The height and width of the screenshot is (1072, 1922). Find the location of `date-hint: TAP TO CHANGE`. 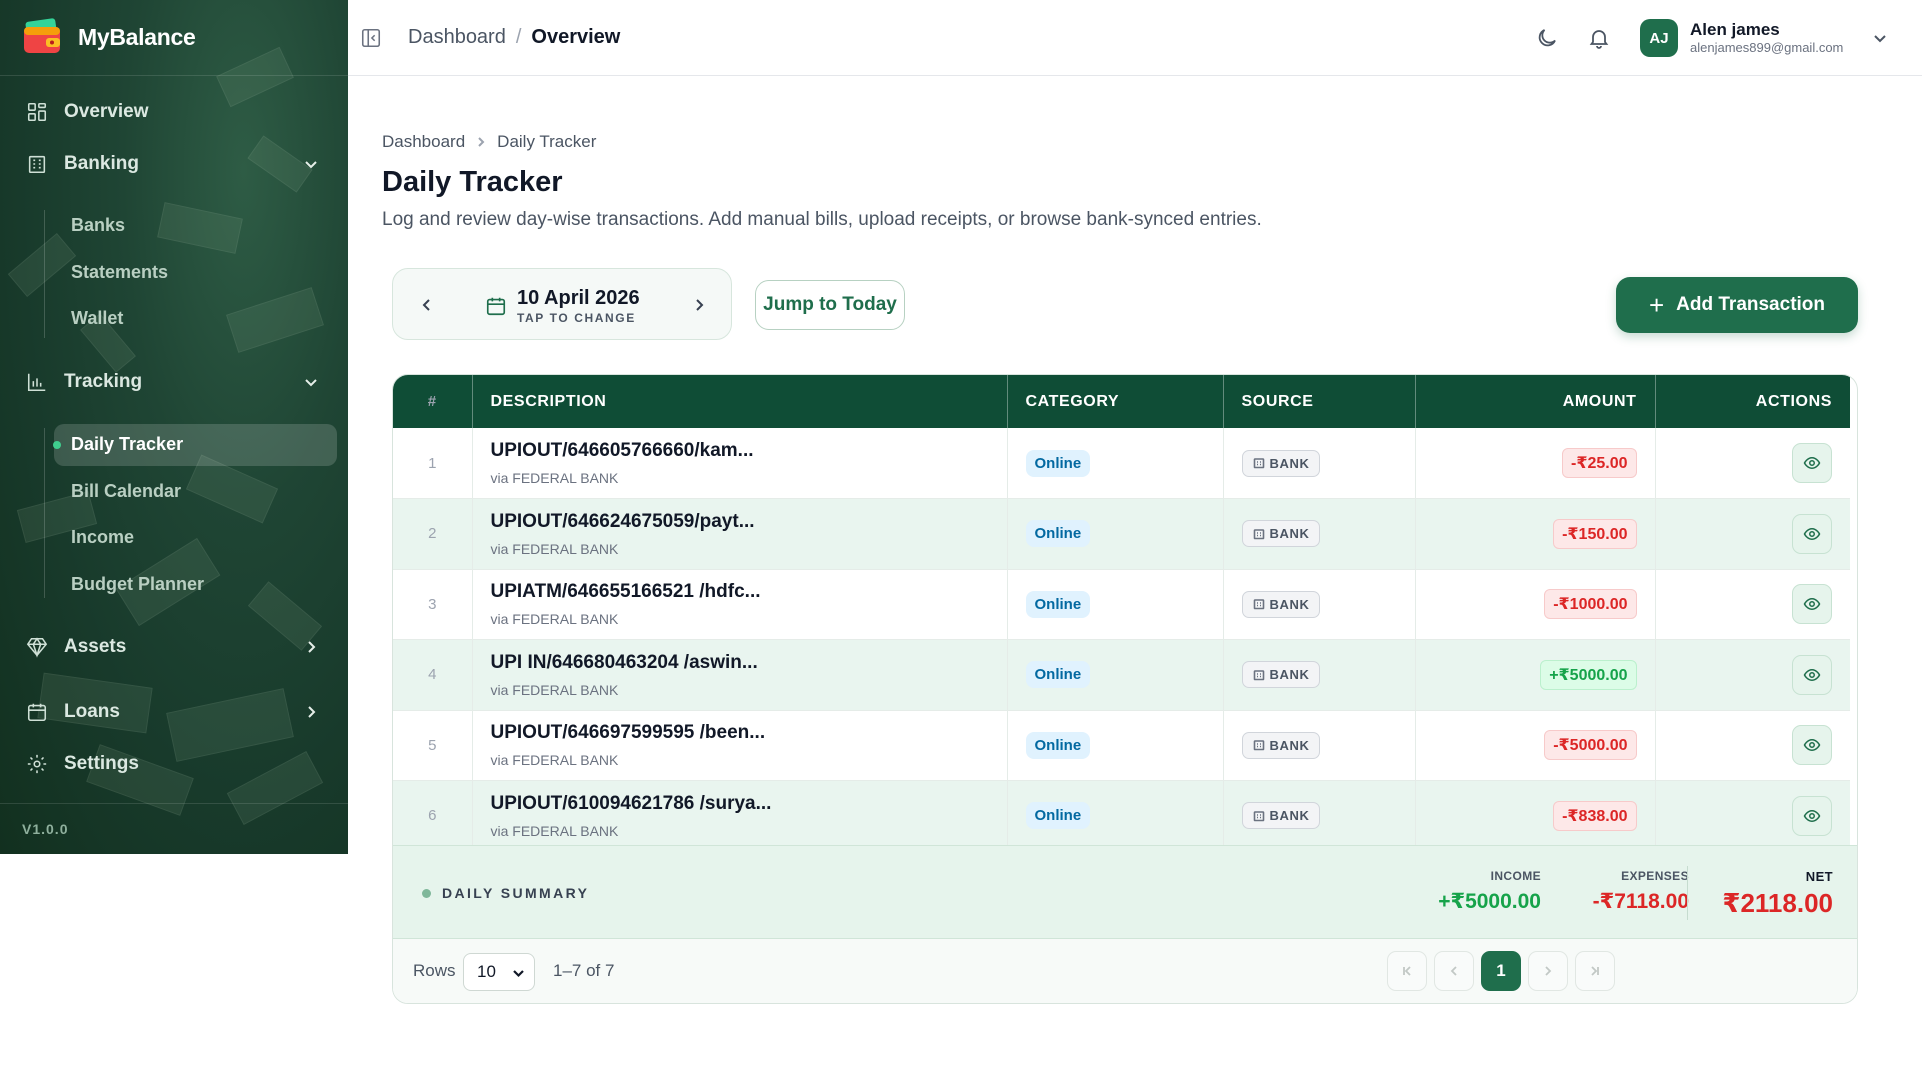

date-hint: TAP TO CHANGE is located at coordinates (576, 318).